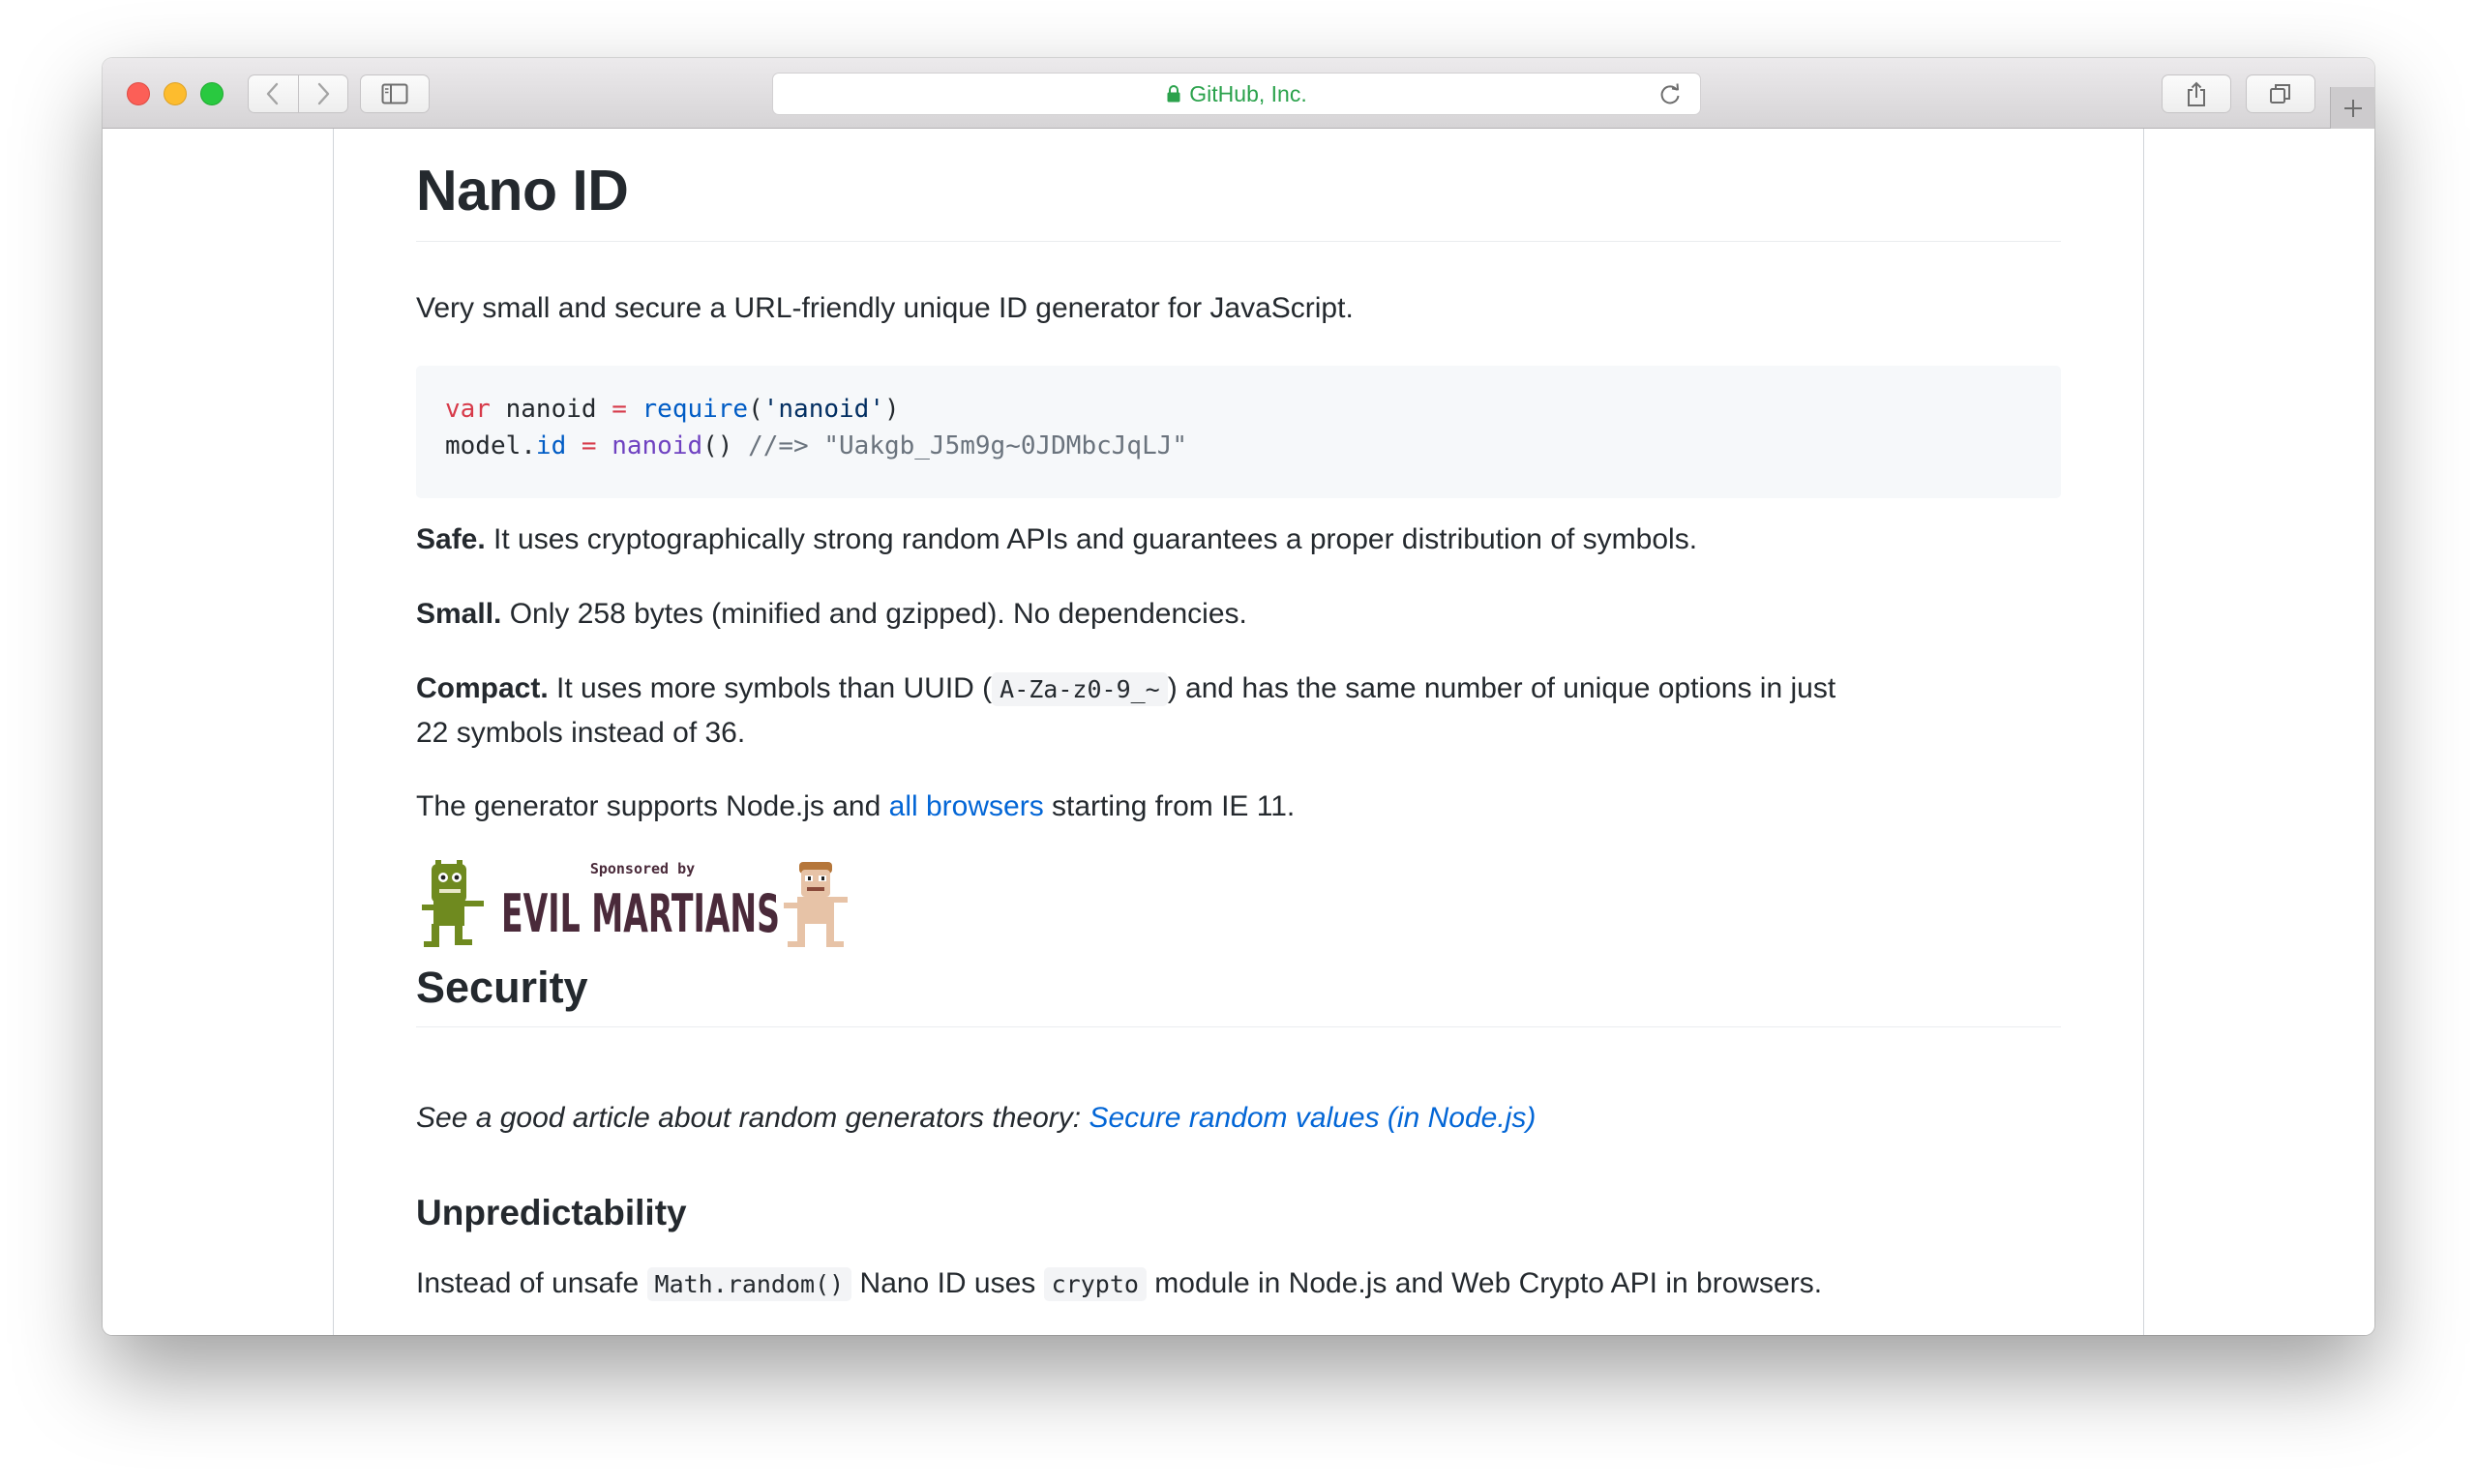  What do you see at coordinates (175, 93) in the screenshot?
I see `minimize-window-button` at bounding box center [175, 93].